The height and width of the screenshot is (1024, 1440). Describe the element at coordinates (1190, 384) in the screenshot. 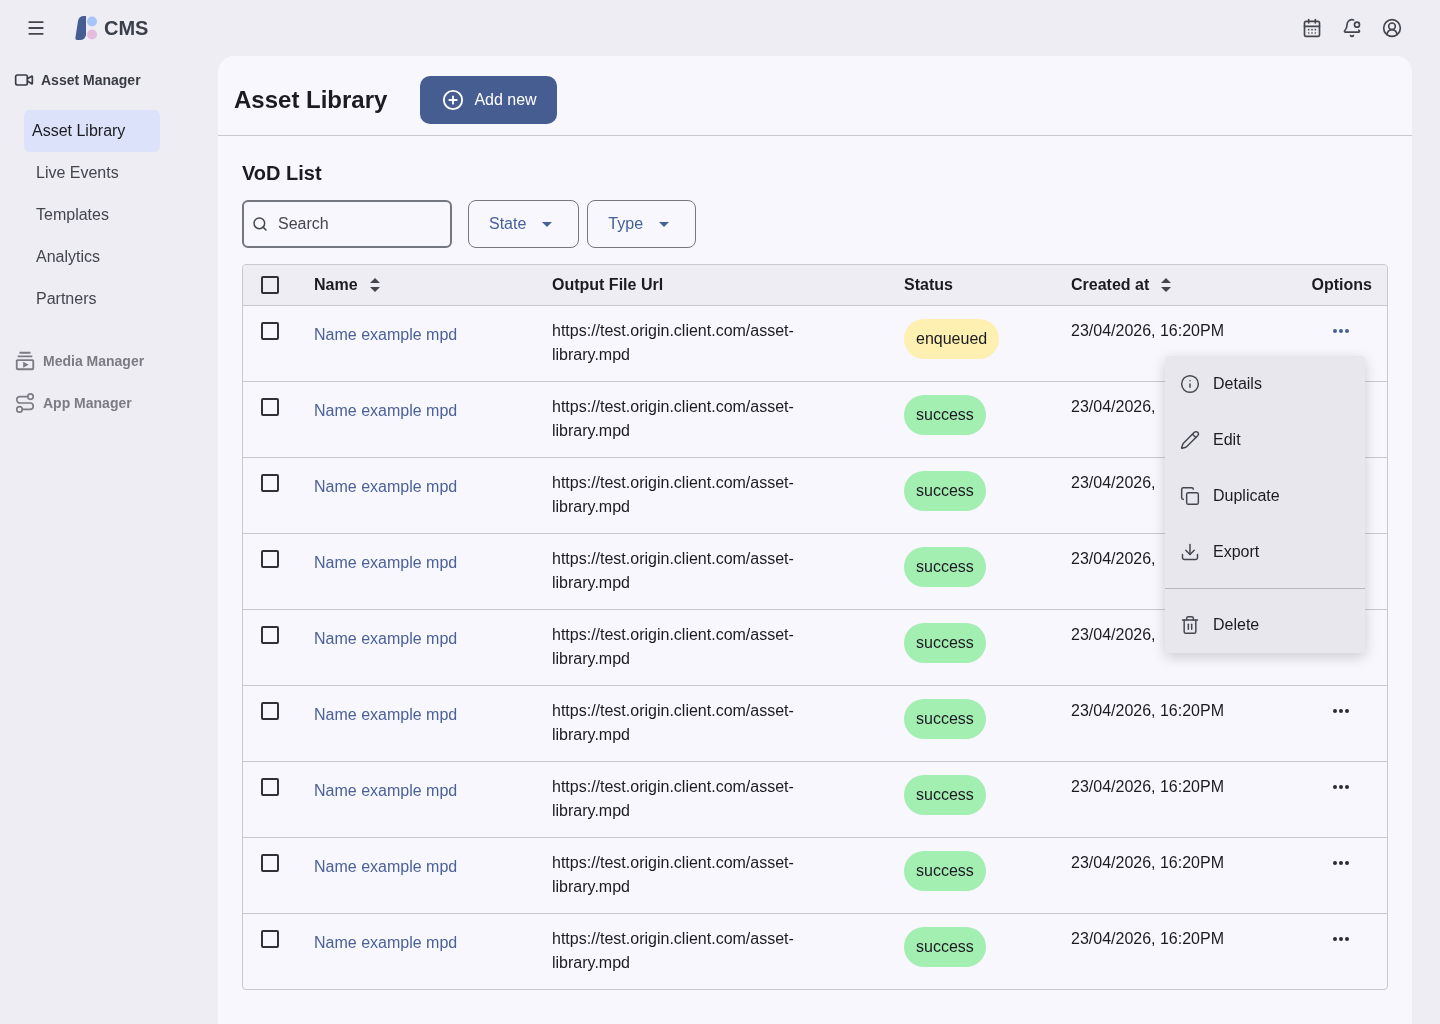

I see `info-icon` at that location.